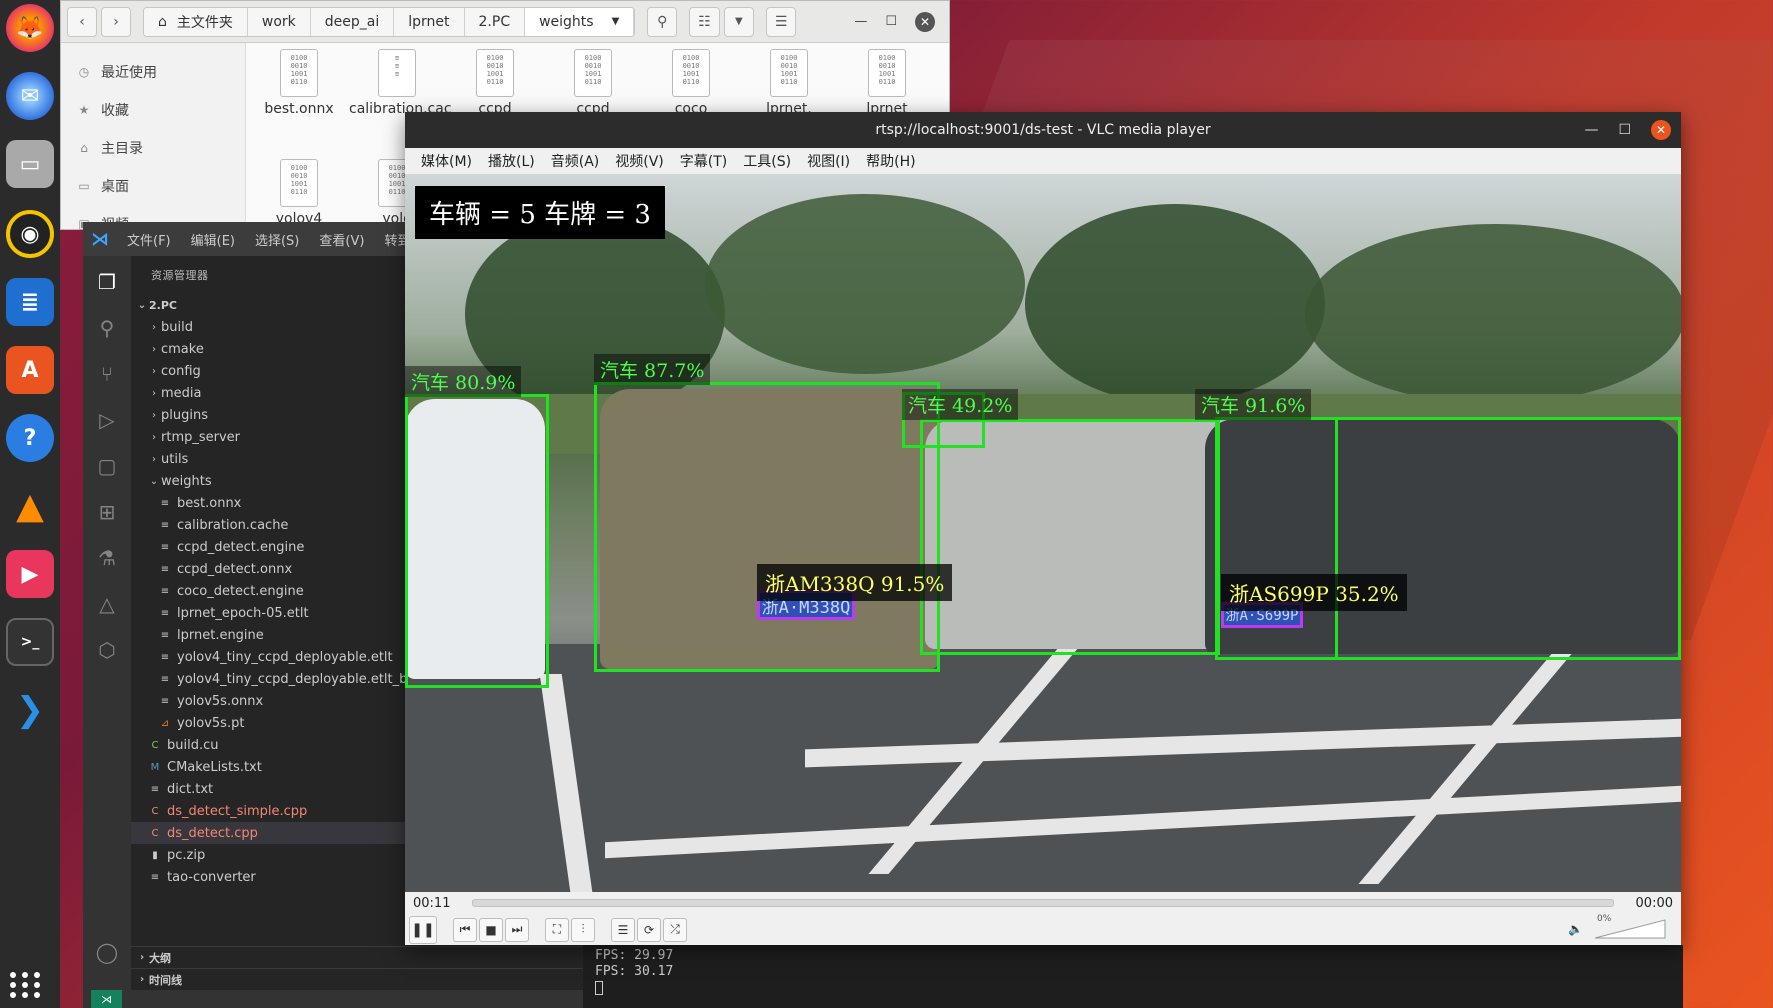 The width and height of the screenshot is (1773, 1008). What do you see at coordinates (30, 234) in the screenshot?
I see `rhythmbox-icon: ◉` at bounding box center [30, 234].